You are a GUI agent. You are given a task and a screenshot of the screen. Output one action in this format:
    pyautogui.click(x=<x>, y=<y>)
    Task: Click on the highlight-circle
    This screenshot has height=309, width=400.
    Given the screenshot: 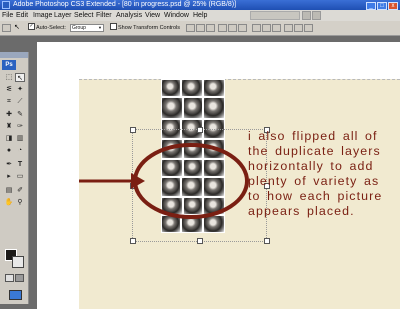 What is the action you would take?
    pyautogui.click(x=191, y=181)
    